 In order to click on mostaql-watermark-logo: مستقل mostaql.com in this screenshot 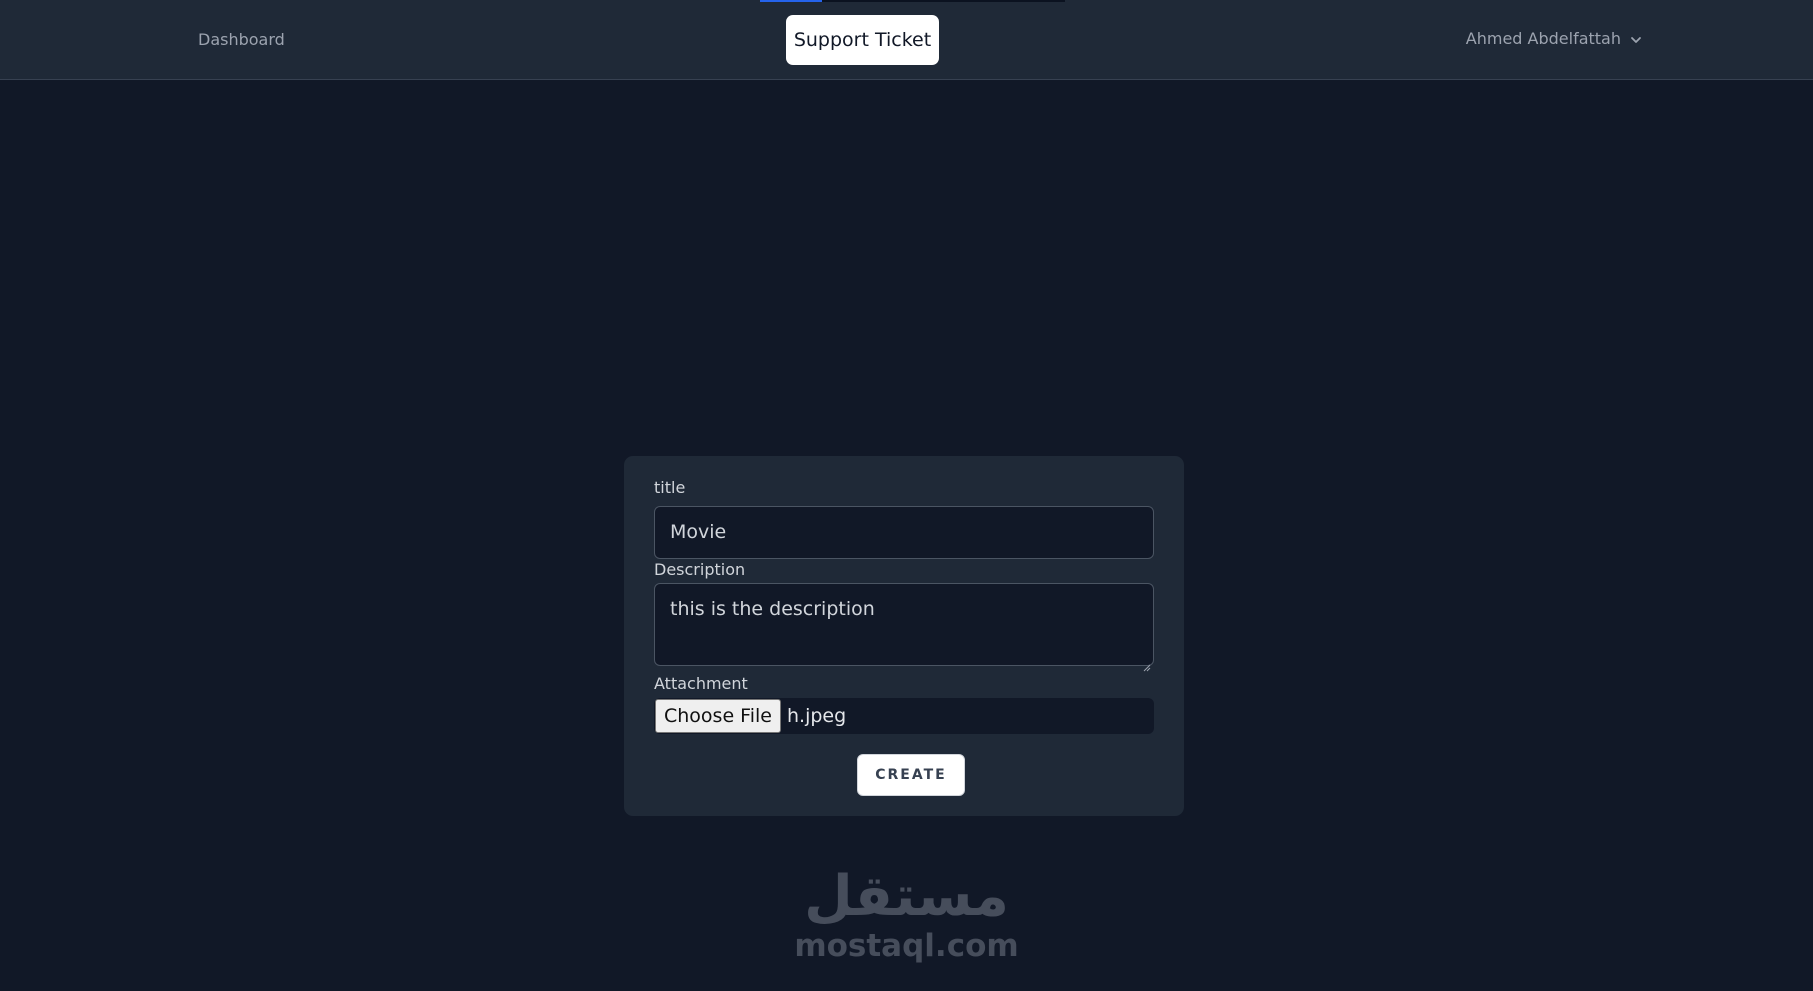, I will do `click(906, 917)`.